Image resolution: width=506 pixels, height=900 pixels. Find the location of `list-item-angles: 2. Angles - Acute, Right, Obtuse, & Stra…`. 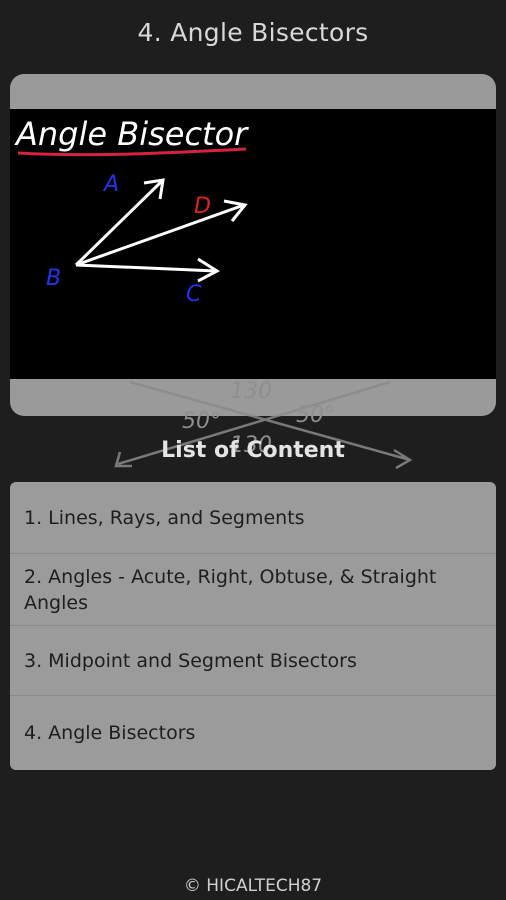

list-item-angles: 2. Angles - Acute, Right, Obtuse, & Stra… is located at coordinates (253, 590).